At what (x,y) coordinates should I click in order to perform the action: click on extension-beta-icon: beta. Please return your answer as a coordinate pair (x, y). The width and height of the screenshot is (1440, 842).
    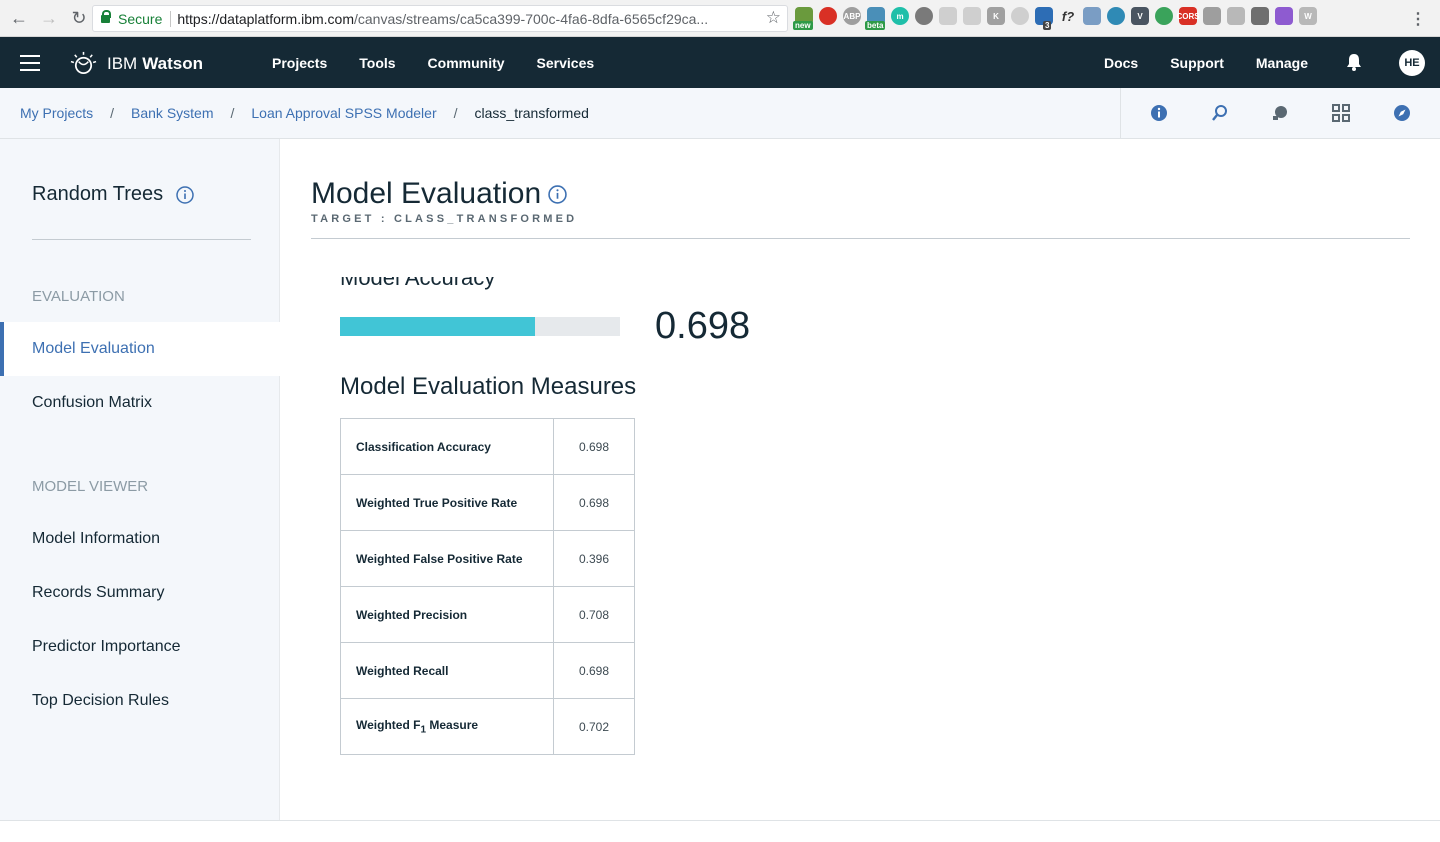
    Looking at the image, I should click on (875, 18).